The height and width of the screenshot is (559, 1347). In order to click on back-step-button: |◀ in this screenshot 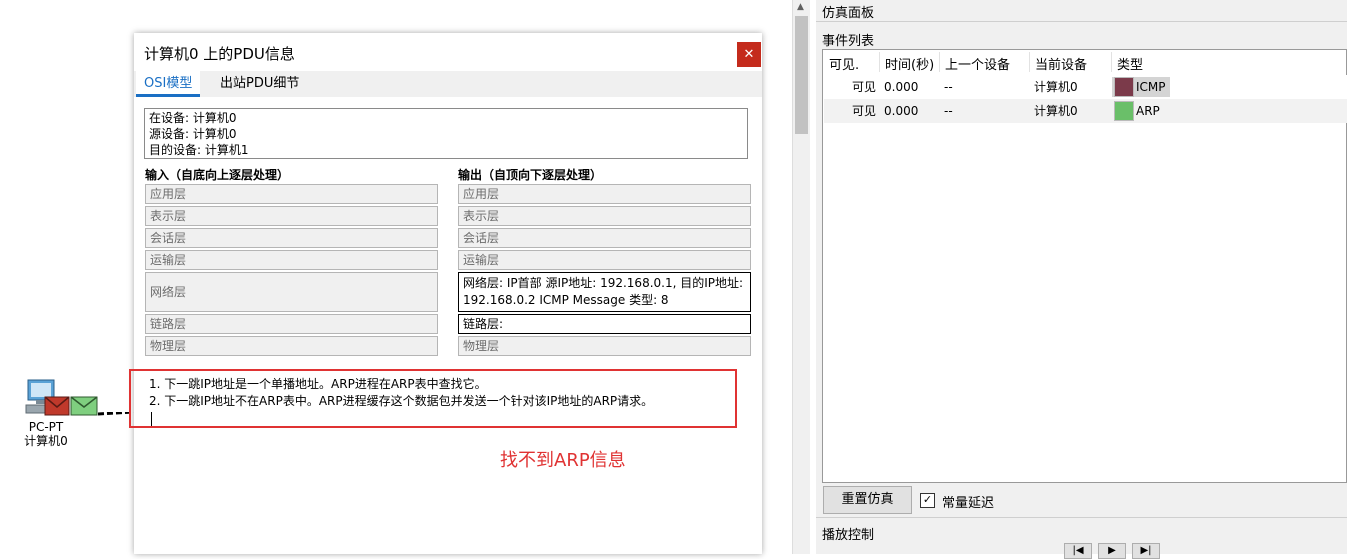, I will do `click(1078, 551)`.